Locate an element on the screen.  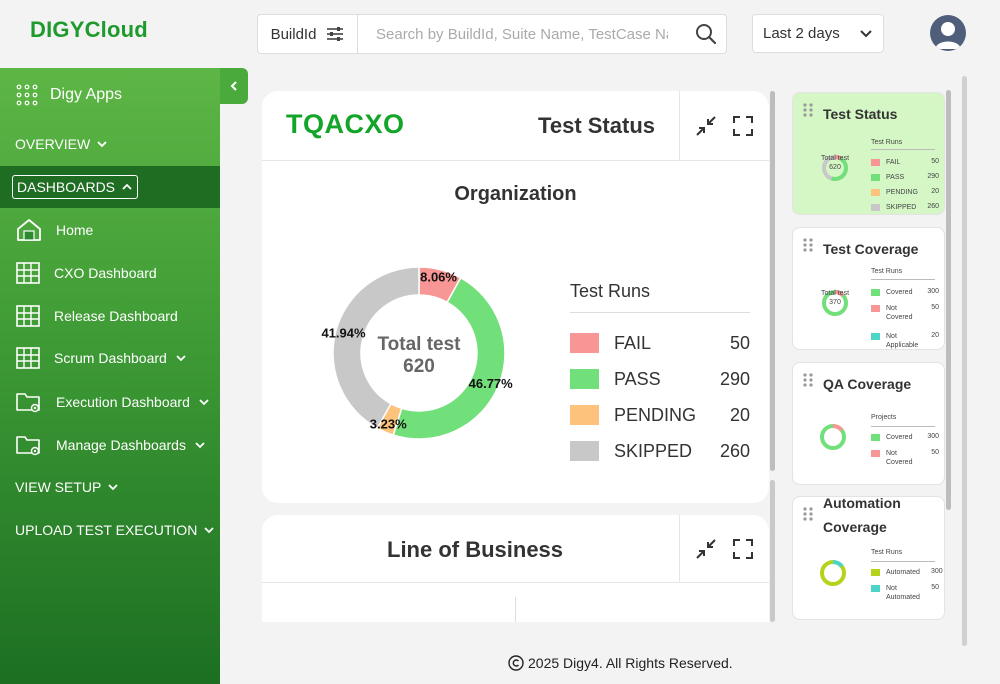
filter-type-dropdown: BuildId is located at coordinates (308, 34).